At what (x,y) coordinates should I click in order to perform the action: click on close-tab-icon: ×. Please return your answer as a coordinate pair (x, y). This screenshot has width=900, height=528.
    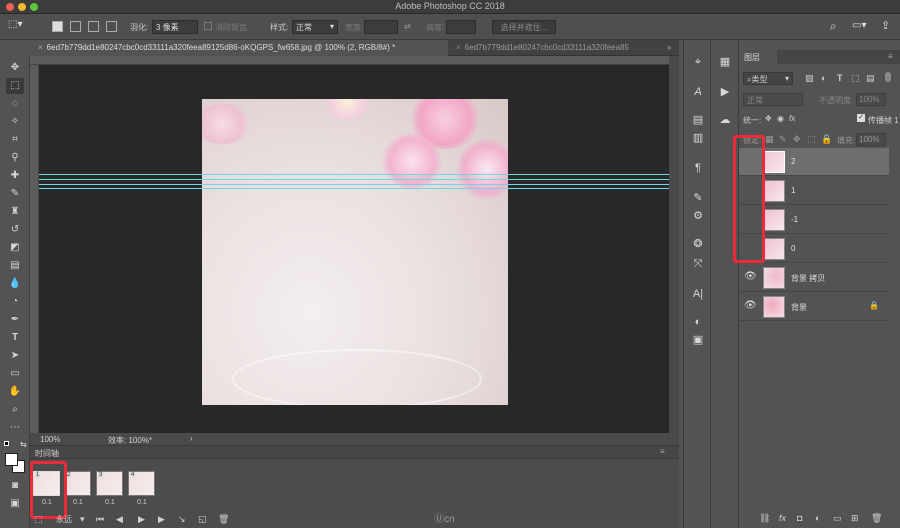
    Looking at the image, I should click on (458, 47).